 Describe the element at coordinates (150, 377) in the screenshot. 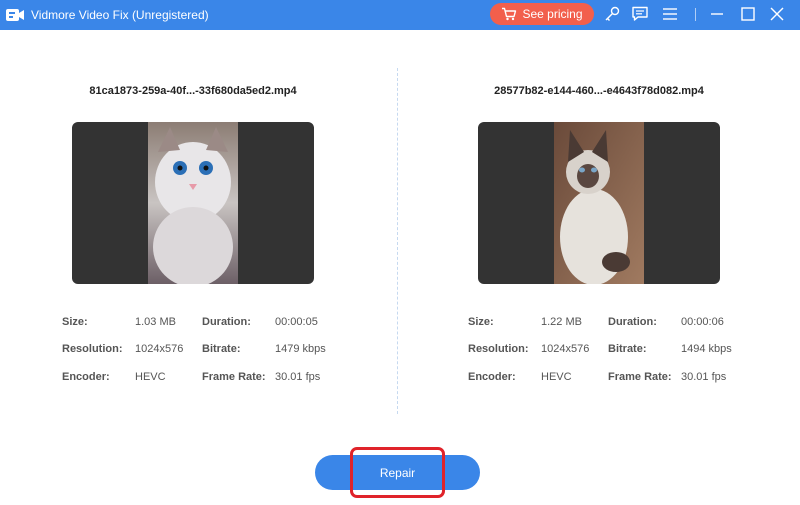

I see `left-encoder-value: HEVC` at that location.